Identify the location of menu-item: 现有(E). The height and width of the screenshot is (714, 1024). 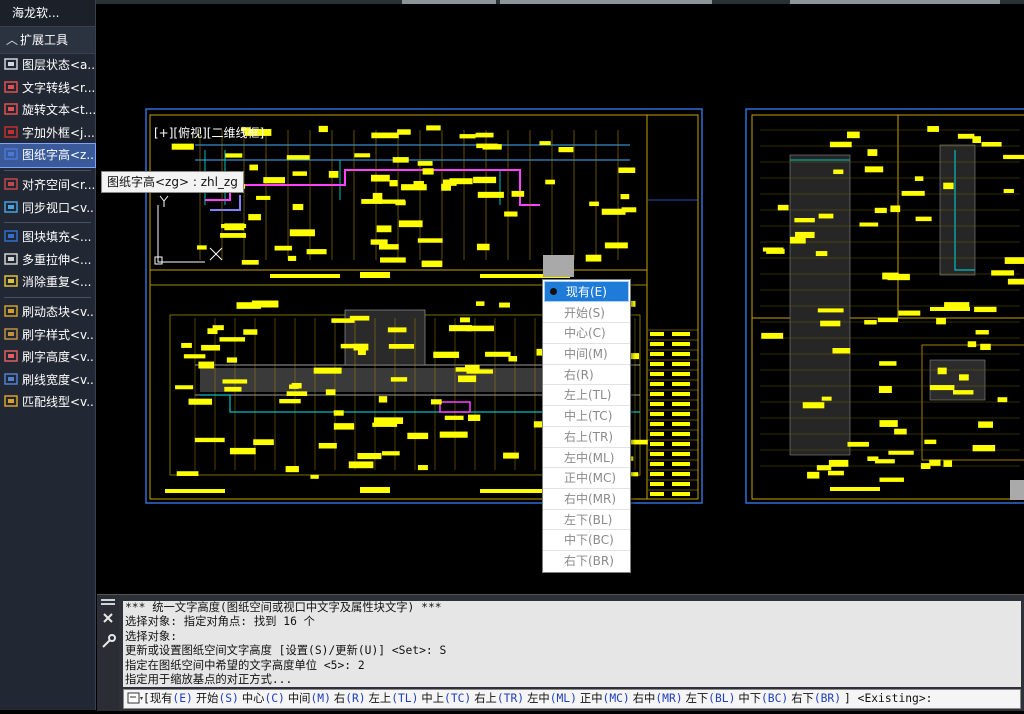
(586, 291).